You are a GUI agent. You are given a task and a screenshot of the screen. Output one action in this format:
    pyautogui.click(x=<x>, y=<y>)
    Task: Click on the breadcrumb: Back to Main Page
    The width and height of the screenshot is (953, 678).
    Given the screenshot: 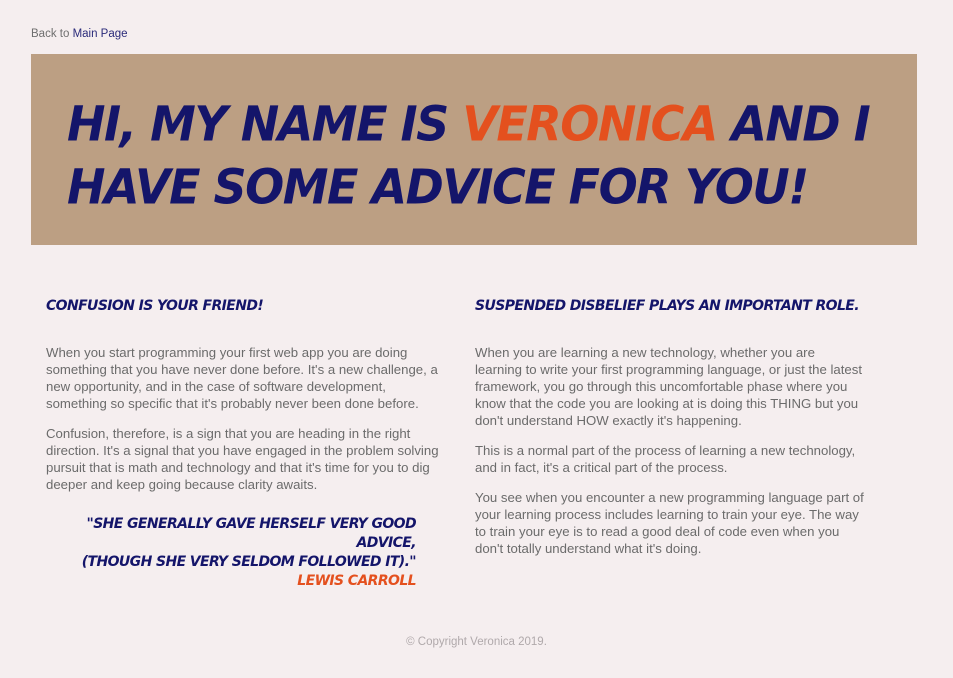 What is the action you would take?
    pyautogui.click(x=79, y=34)
    